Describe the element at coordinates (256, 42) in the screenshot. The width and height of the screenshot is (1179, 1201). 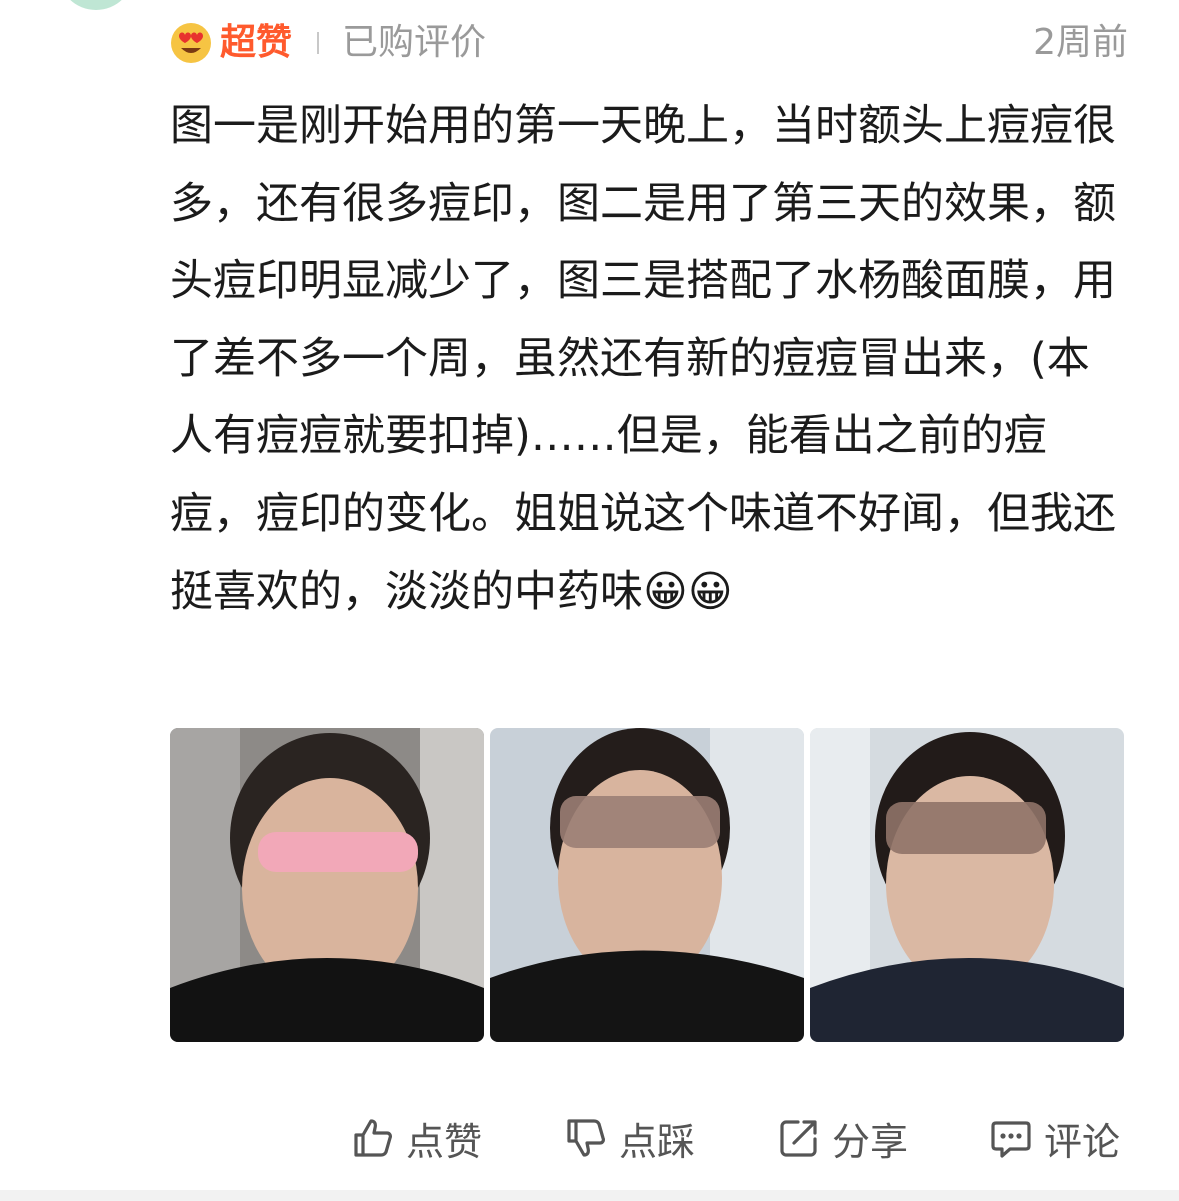
I see `rating-label: 超赞` at that location.